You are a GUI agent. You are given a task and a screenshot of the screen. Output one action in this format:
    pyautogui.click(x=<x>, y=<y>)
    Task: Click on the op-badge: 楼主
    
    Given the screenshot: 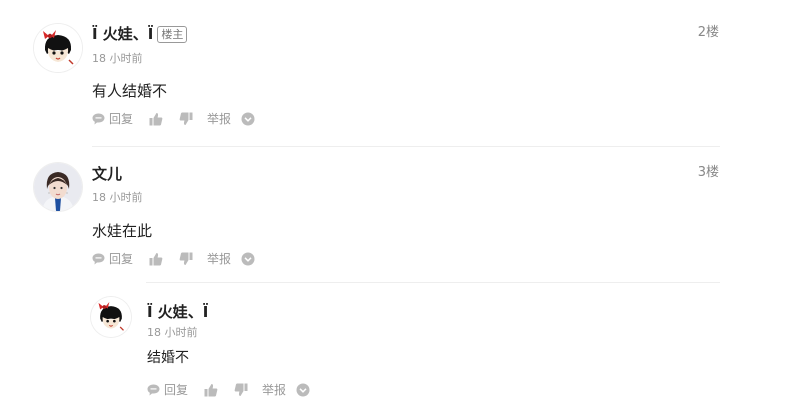 What is the action you would take?
    pyautogui.click(x=172, y=34)
    